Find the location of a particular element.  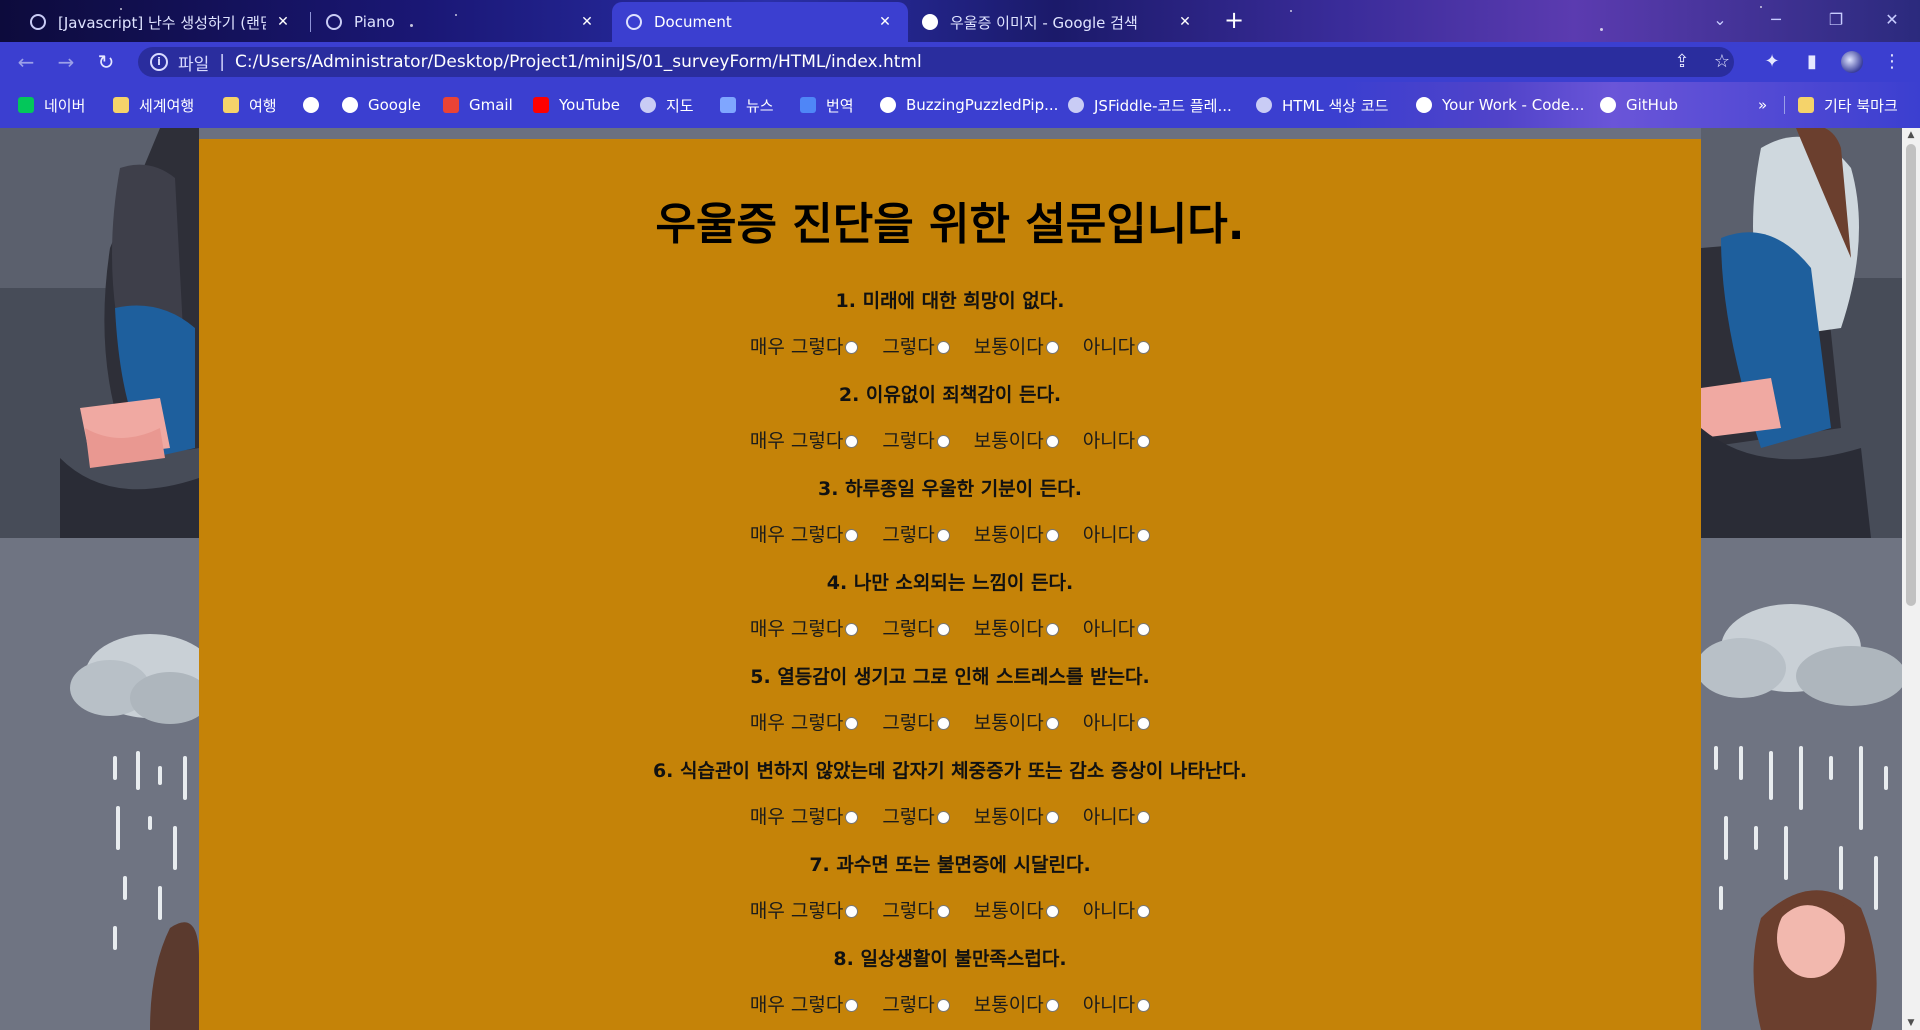

bookmark-item: 번역 is located at coordinates (827, 105).